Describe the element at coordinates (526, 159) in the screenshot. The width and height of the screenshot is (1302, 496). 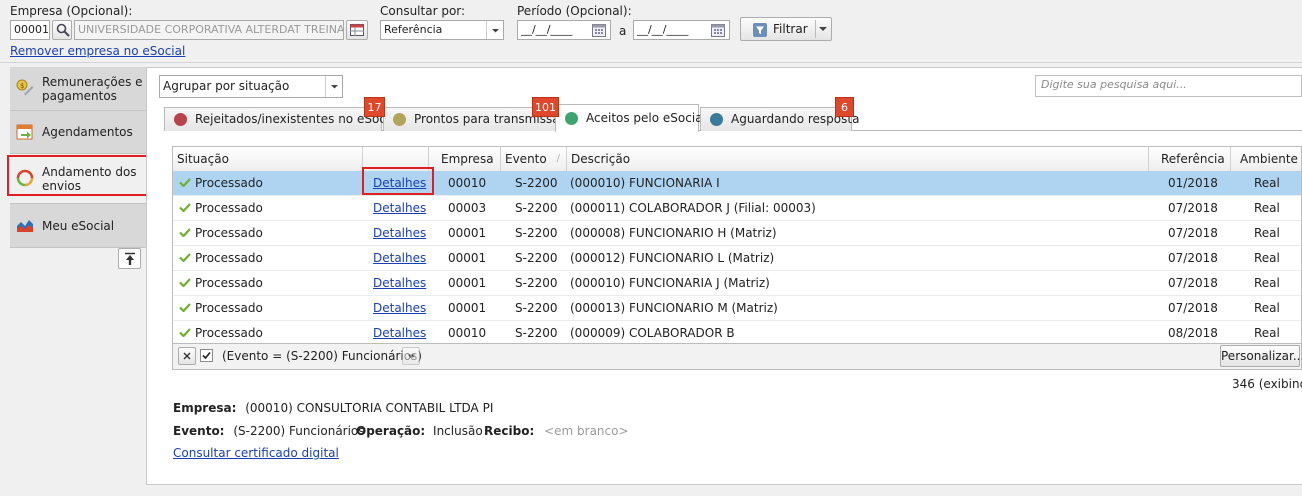
I see `column-header-evento-label: Evento` at that location.